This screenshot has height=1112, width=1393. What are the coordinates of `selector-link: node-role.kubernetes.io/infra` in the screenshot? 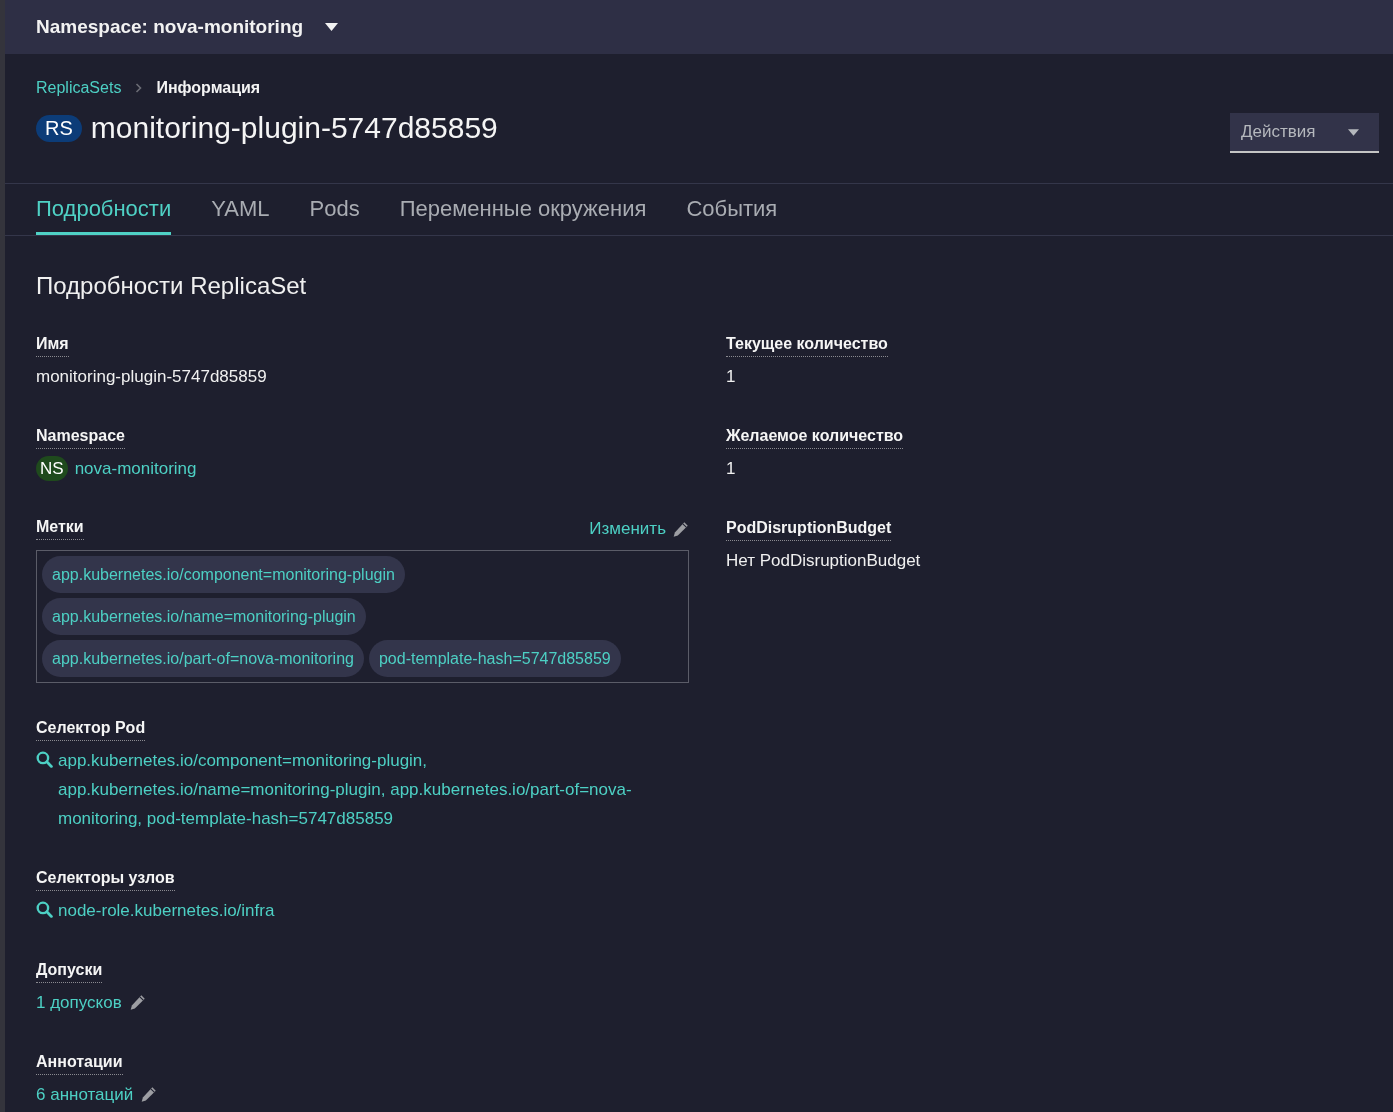 It's located at (166, 910).